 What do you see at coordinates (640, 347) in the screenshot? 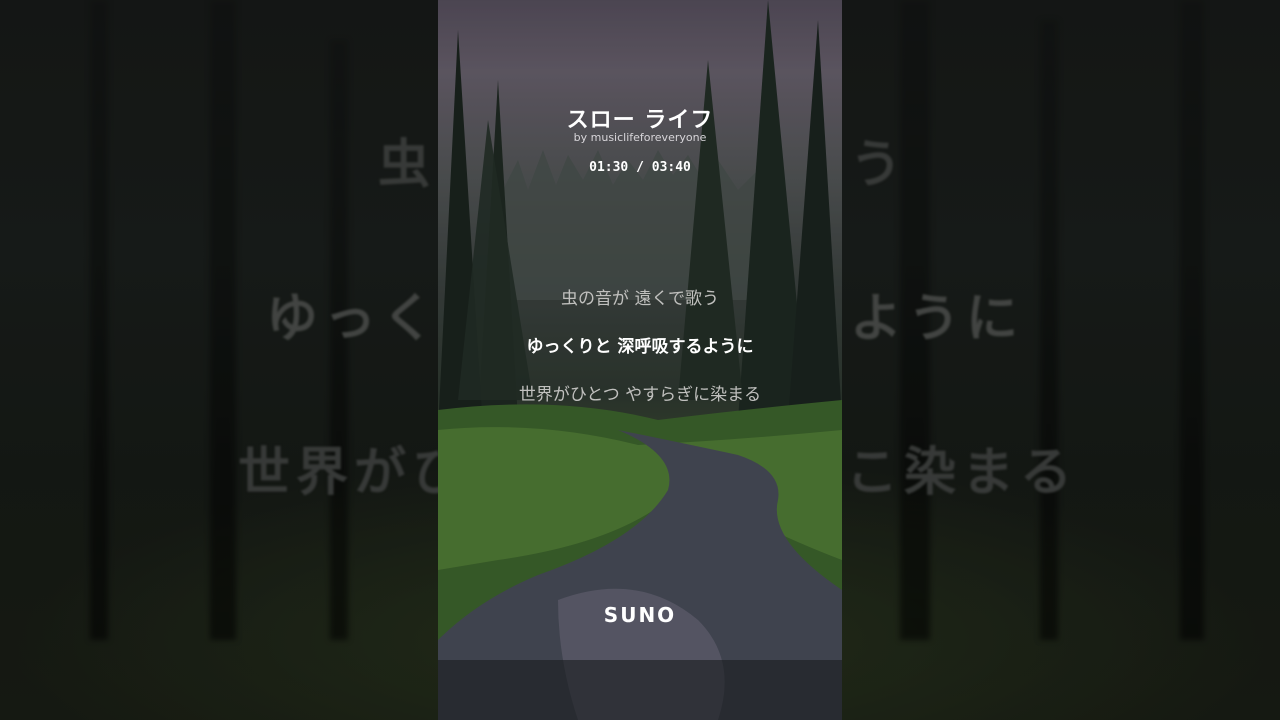
I see `lyric-current-line: ゆっくりと 深呼吸するように` at bounding box center [640, 347].